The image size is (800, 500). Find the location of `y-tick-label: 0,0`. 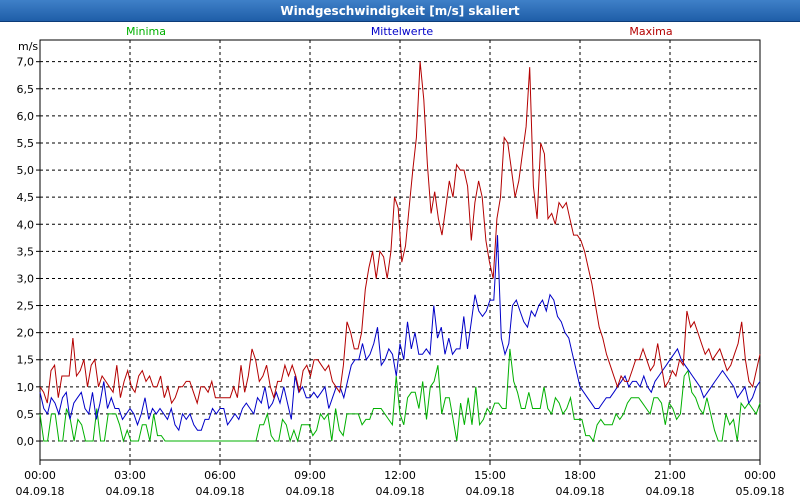

y-tick-label: 0,0 is located at coordinates (26, 441).